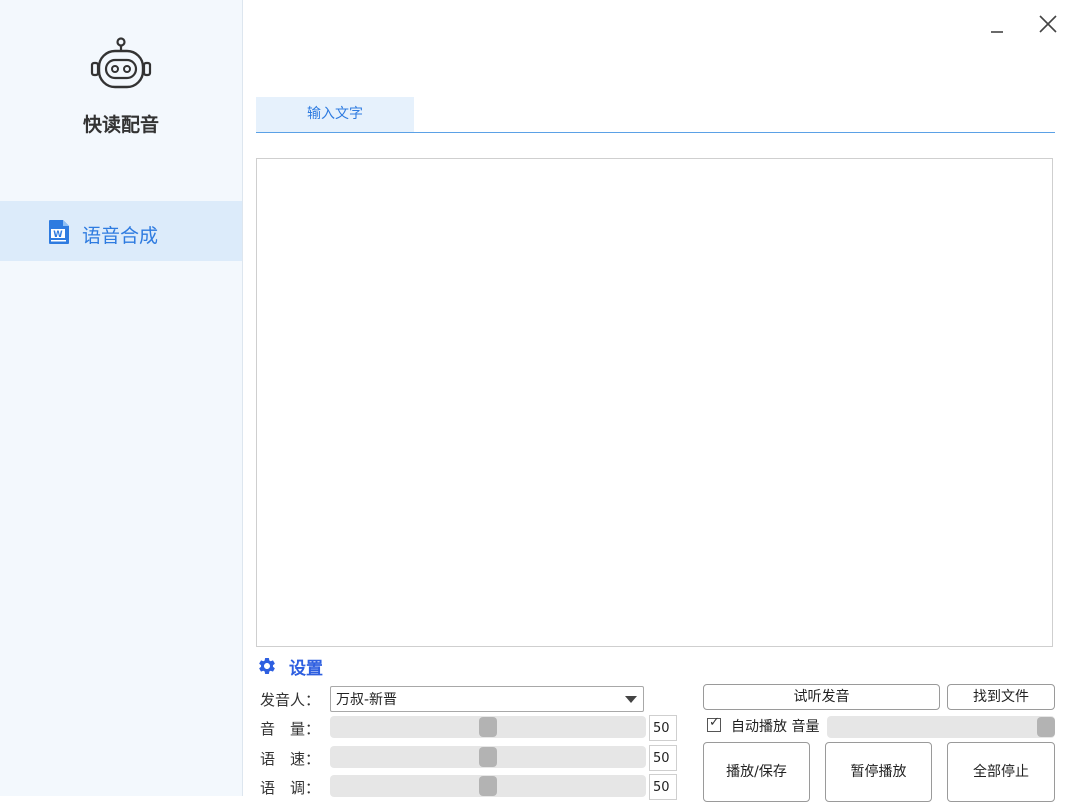  Describe the element at coordinates (997, 24) in the screenshot. I see `minimize-button` at that location.